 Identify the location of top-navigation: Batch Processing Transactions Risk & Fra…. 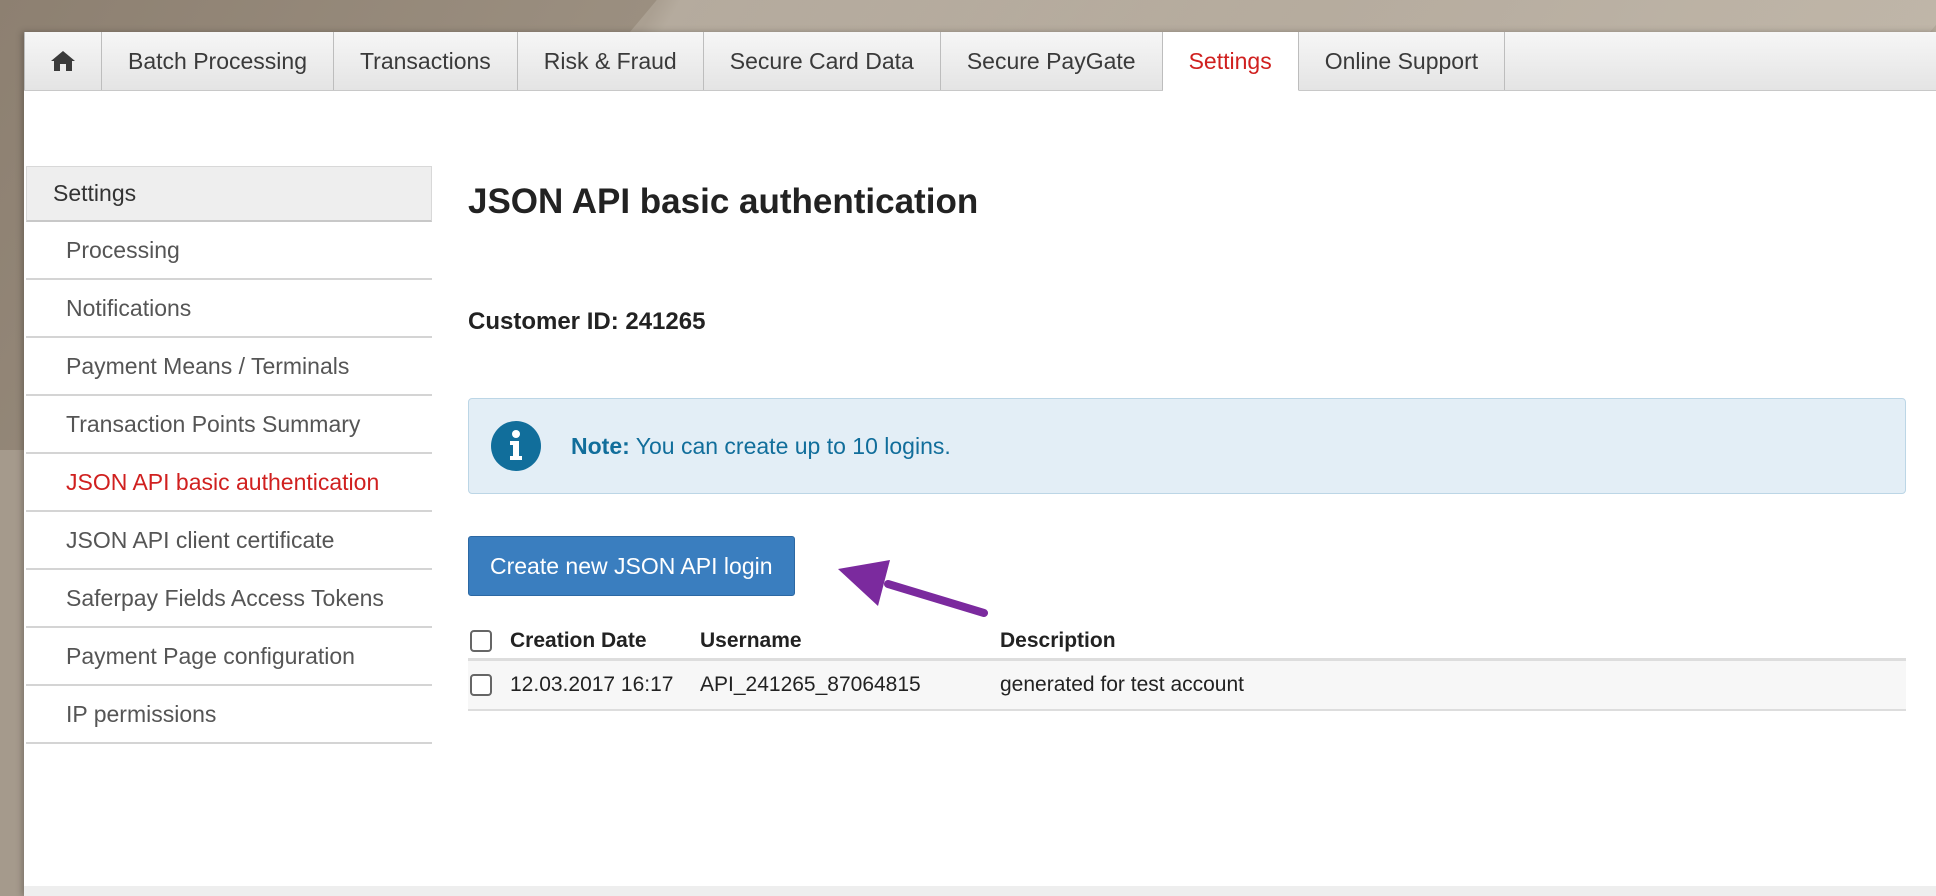
(980, 61).